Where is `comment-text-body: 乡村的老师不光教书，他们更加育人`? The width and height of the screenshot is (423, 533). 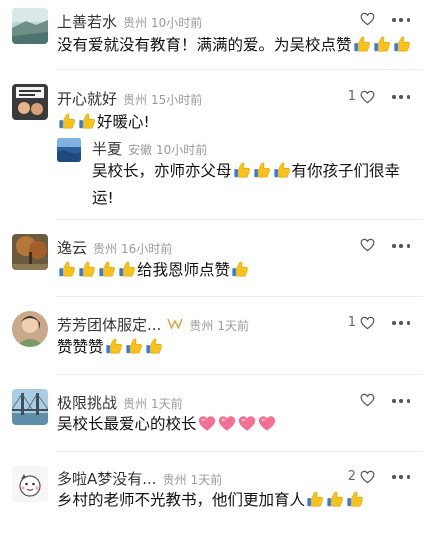 comment-text-body: 乡村的老师不光教书，他们更加育人 is located at coordinates (181, 500).